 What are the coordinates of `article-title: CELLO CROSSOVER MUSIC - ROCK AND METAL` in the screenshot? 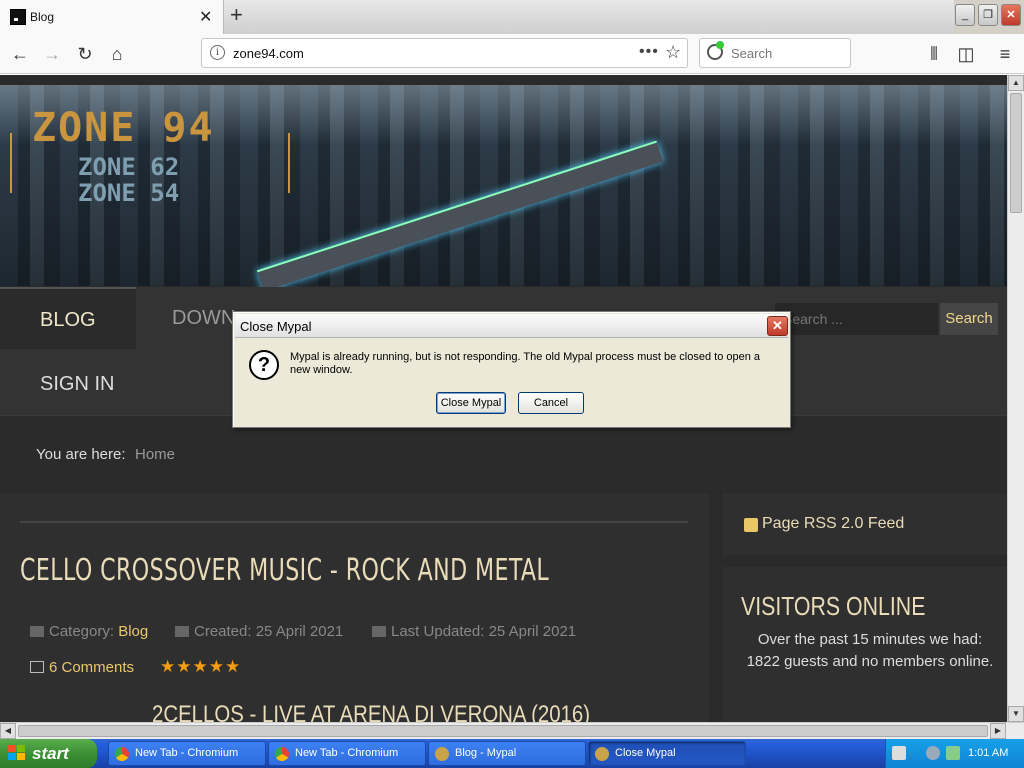 It's located at (284, 570).